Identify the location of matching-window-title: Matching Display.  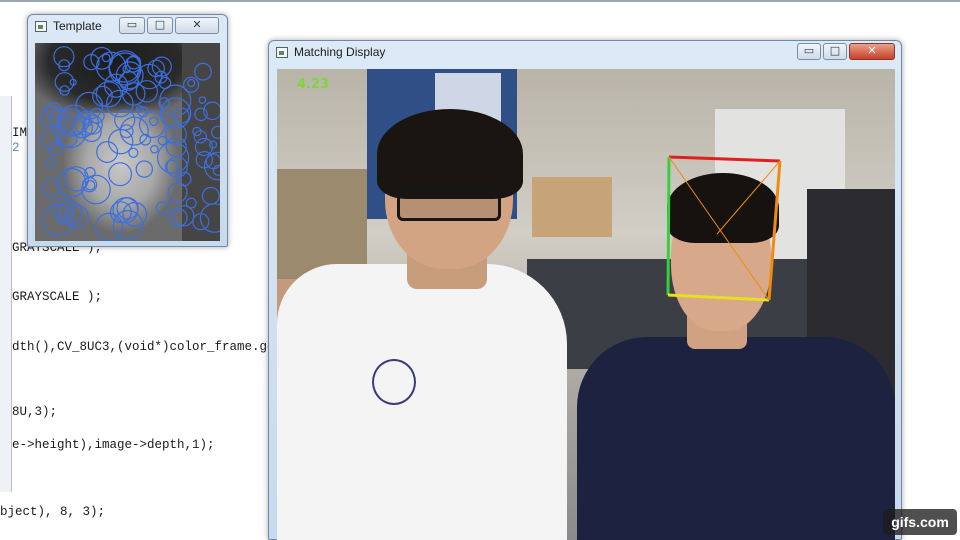
(340, 52).